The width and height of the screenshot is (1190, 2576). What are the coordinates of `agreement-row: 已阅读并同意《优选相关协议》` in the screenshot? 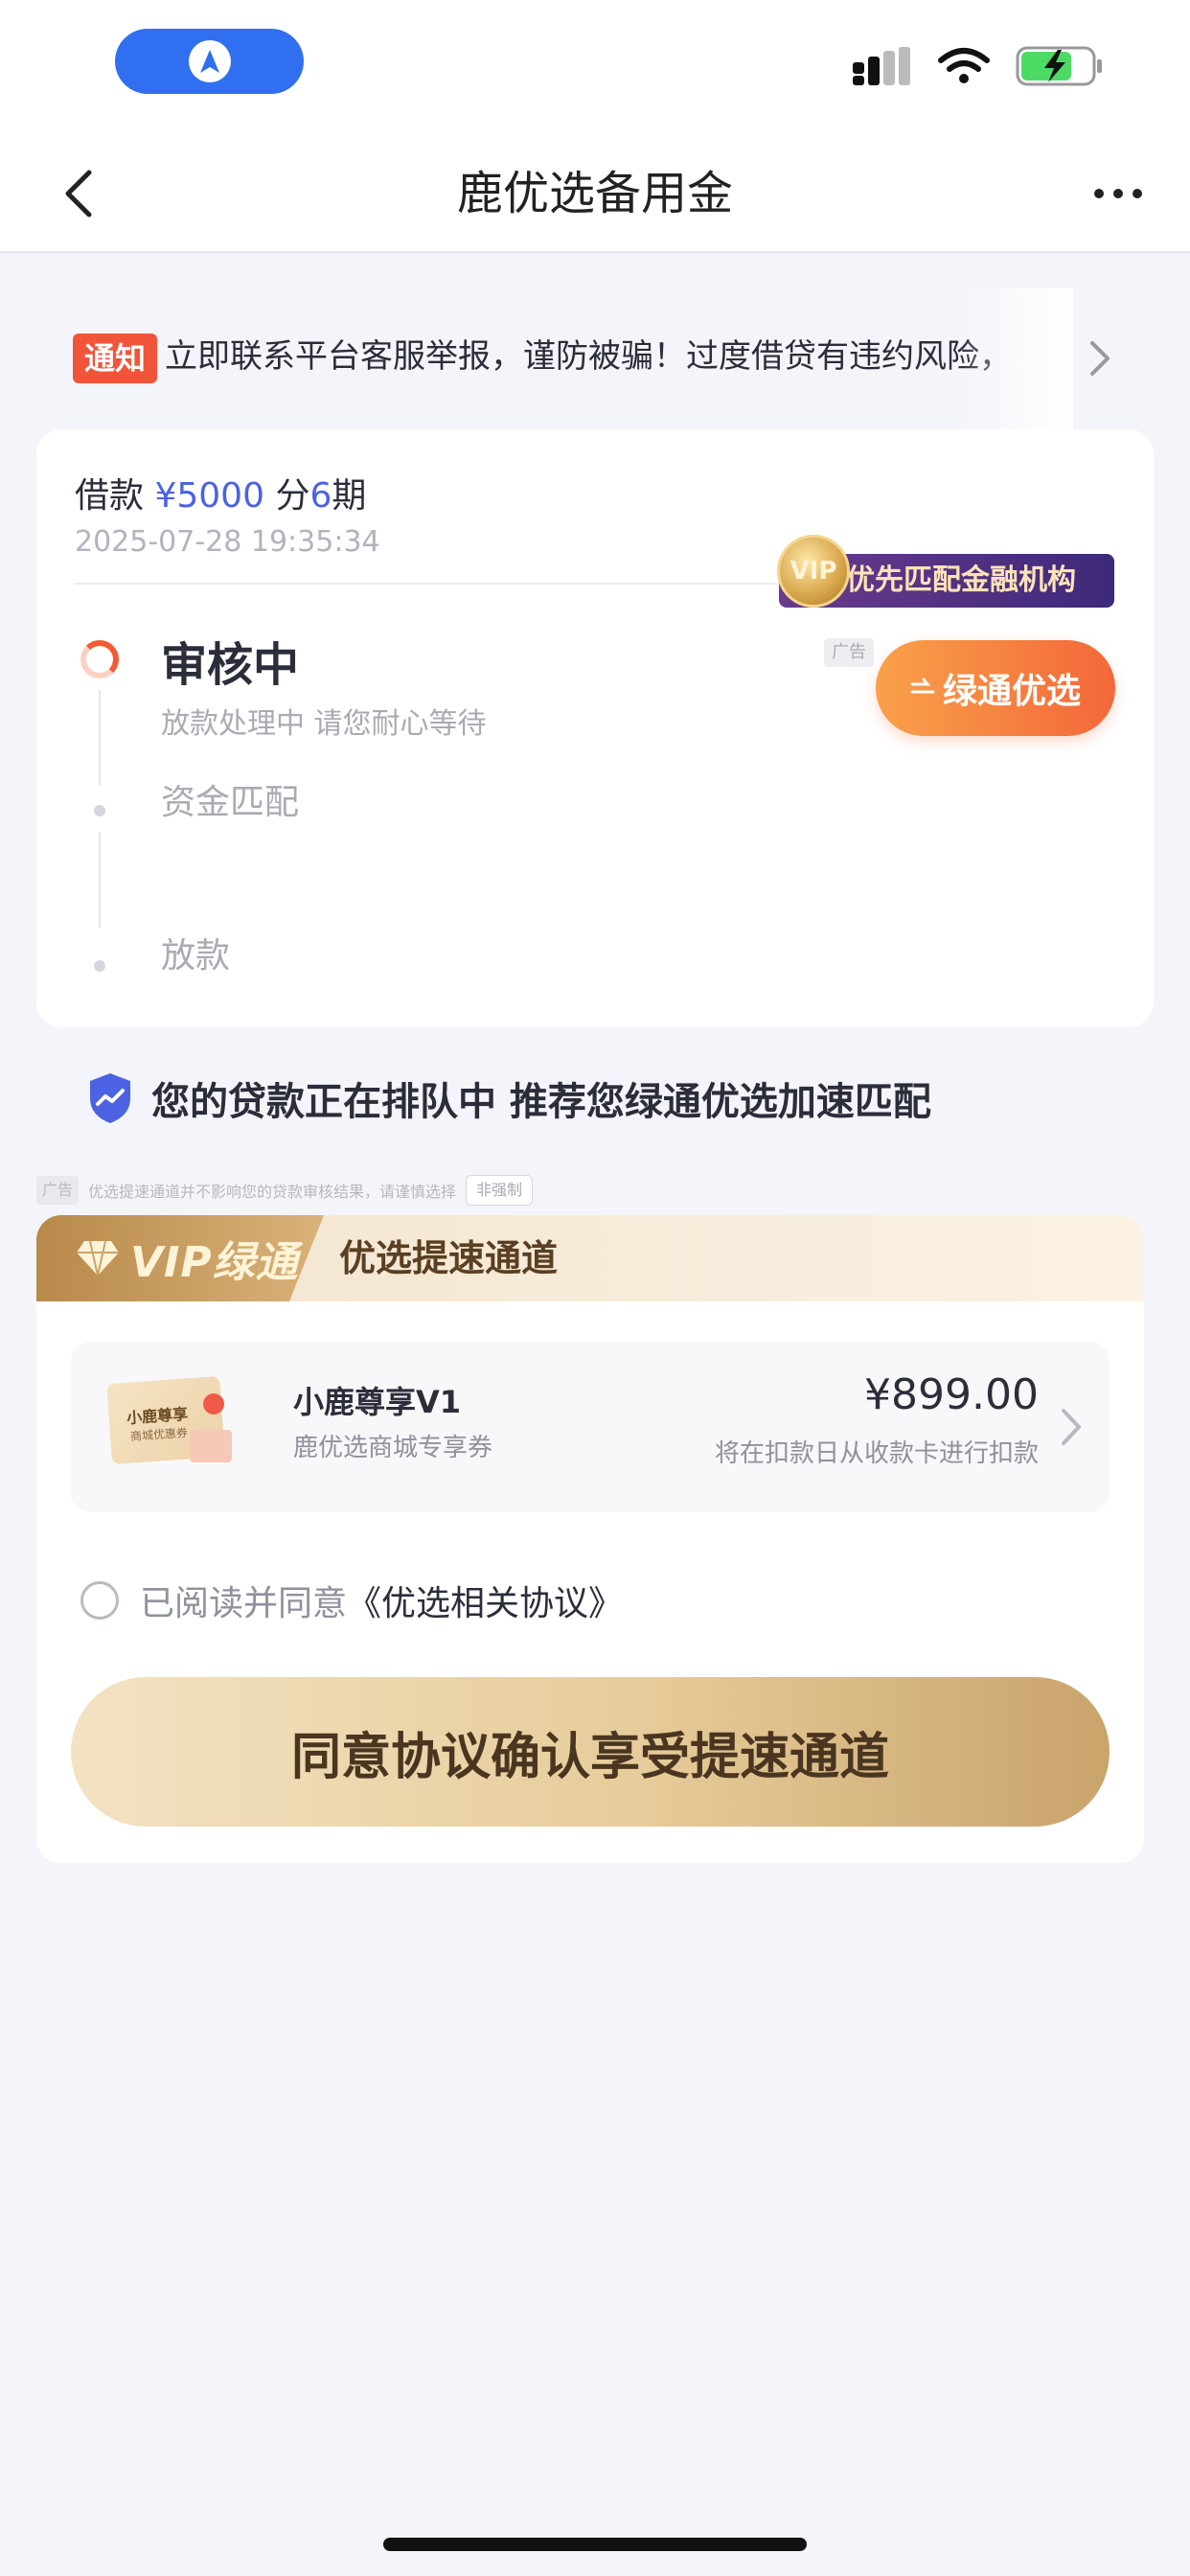 It's located at (351, 1600).